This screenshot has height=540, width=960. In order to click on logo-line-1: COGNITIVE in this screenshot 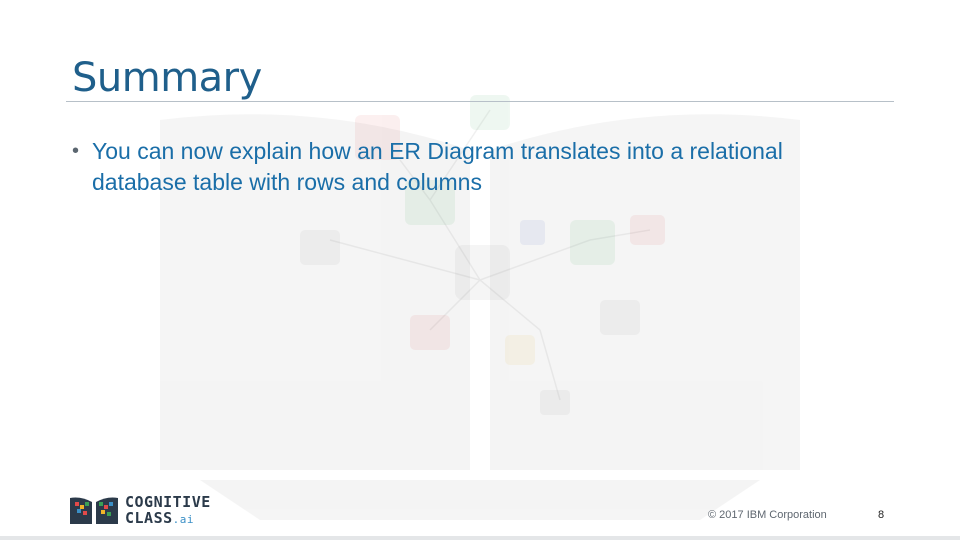, I will do `click(168, 502)`.